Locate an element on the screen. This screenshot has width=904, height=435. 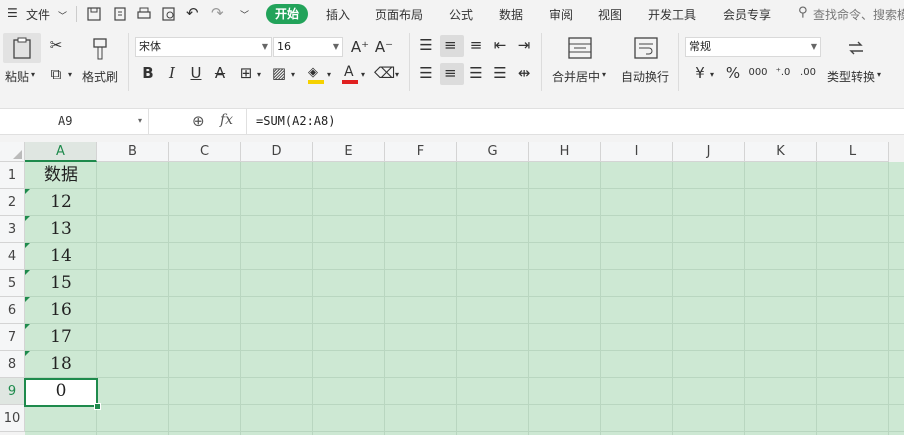
font-size-select: 16 ▼ is located at coordinates (308, 47).